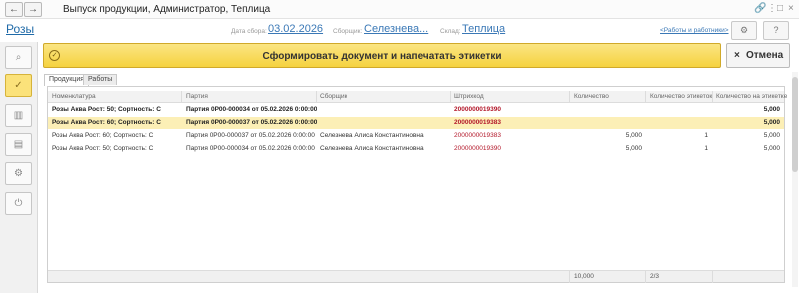 This screenshot has width=799, height=293. What do you see at coordinates (744, 30) in the screenshot?
I see `settings-icon: ⚙` at bounding box center [744, 30].